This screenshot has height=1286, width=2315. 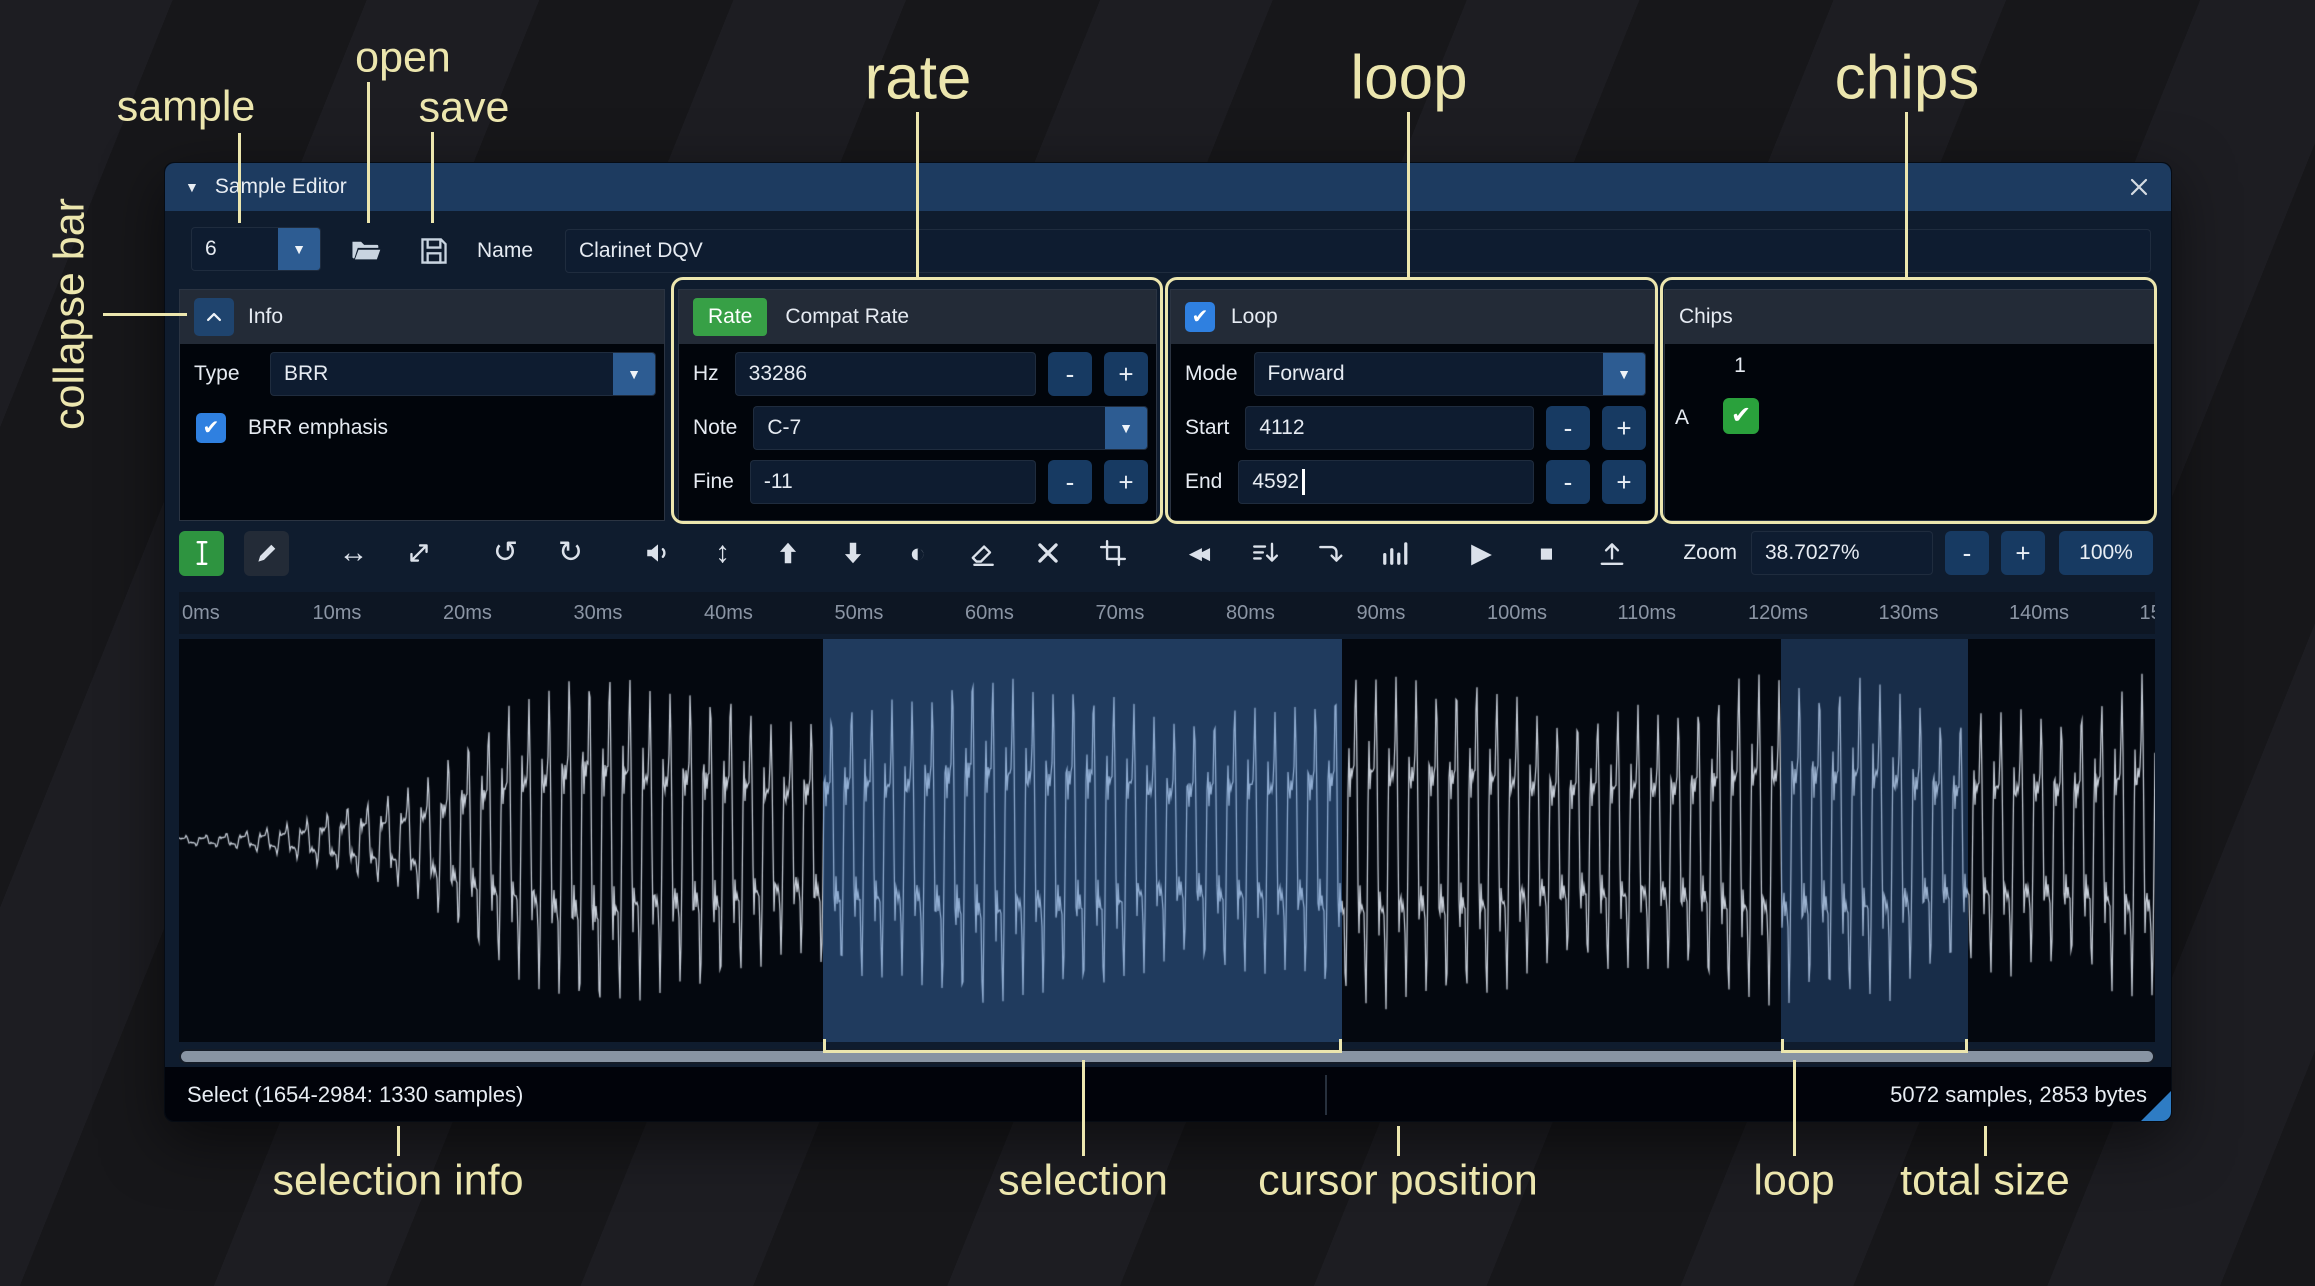 I want to click on loop-end-minus-button: -, so click(x=1568, y=482).